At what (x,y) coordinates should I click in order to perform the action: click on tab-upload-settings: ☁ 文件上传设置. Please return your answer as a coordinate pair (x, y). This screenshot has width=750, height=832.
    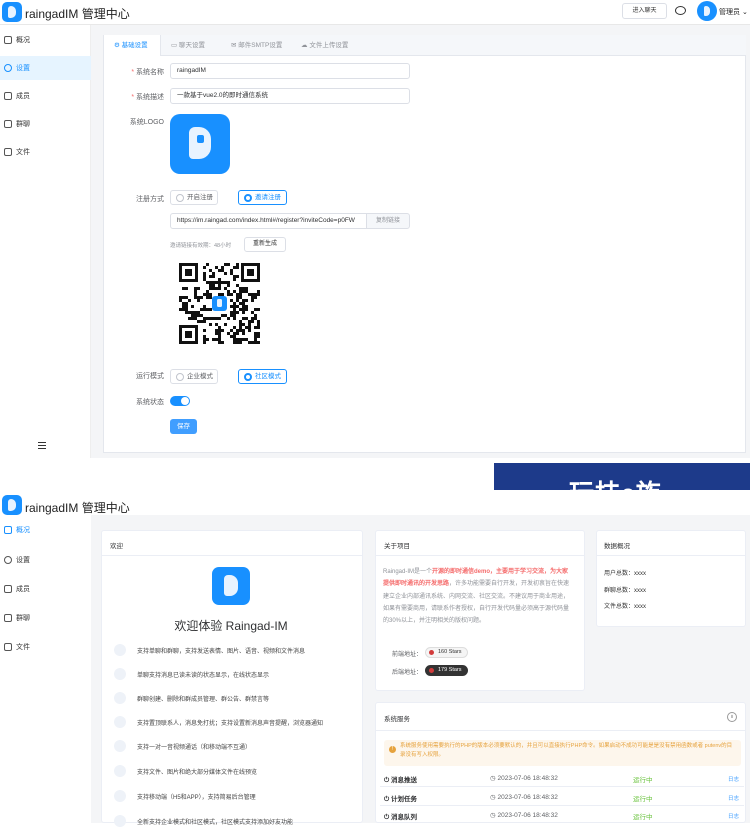
    Looking at the image, I should click on (326, 45).